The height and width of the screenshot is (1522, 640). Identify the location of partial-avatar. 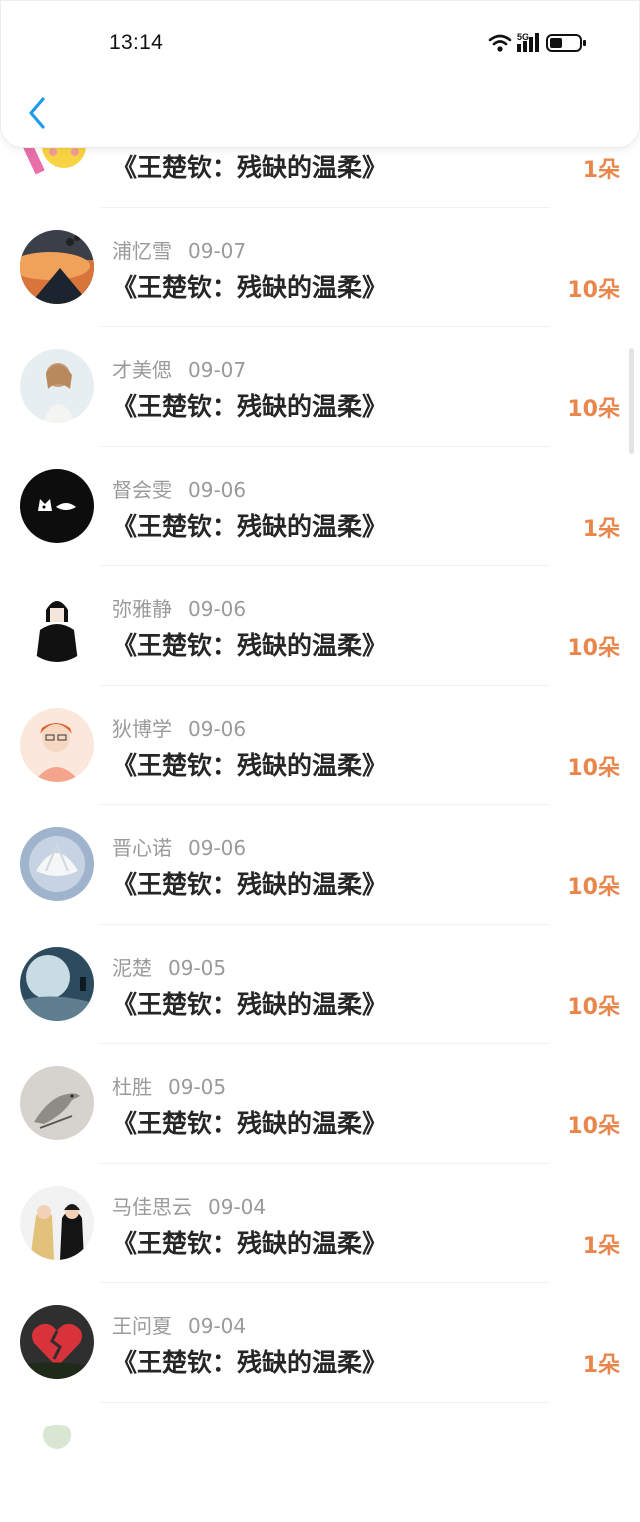
(57, 1462).